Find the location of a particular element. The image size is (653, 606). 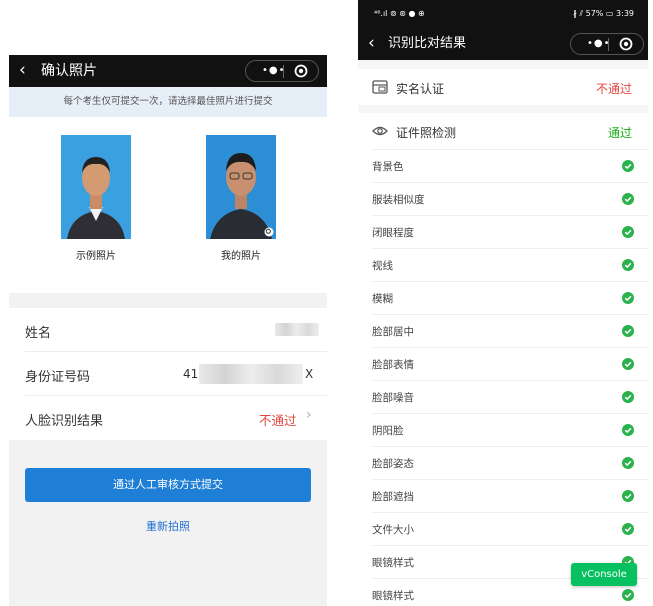

check-item-label: 文件大小 is located at coordinates (393, 530).